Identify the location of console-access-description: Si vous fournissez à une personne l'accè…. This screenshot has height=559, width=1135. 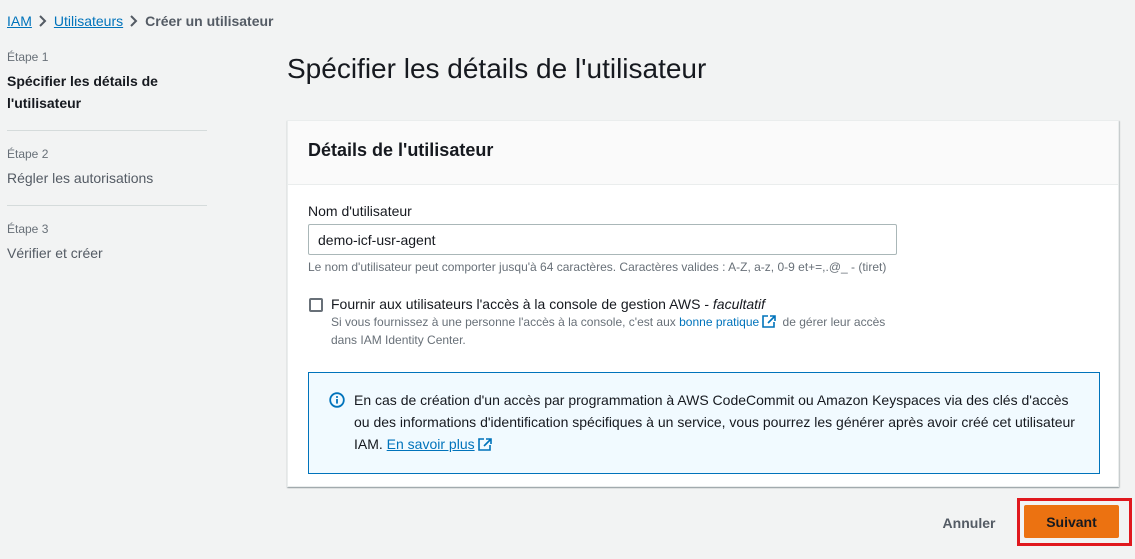
(611, 331).